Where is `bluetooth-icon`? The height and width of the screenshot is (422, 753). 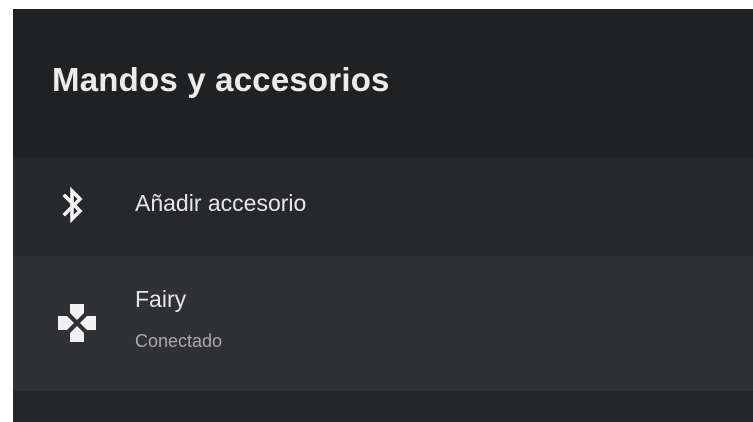 bluetooth-icon is located at coordinates (72, 205).